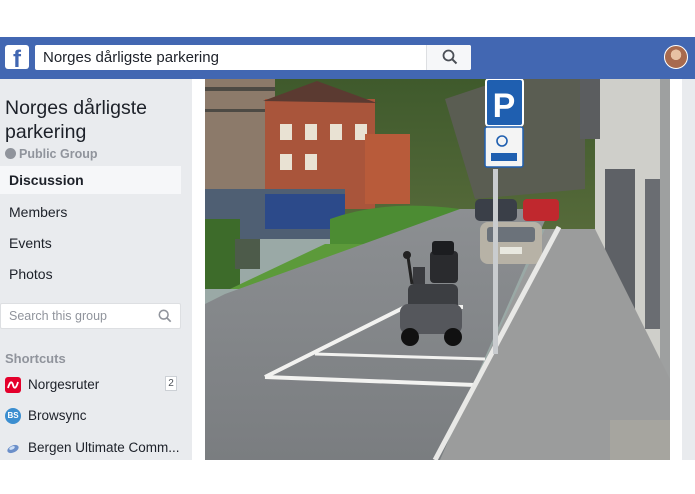 The image size is (695, 494). I want to click on shortcut-label: Norgesruter, so click(64, 384).